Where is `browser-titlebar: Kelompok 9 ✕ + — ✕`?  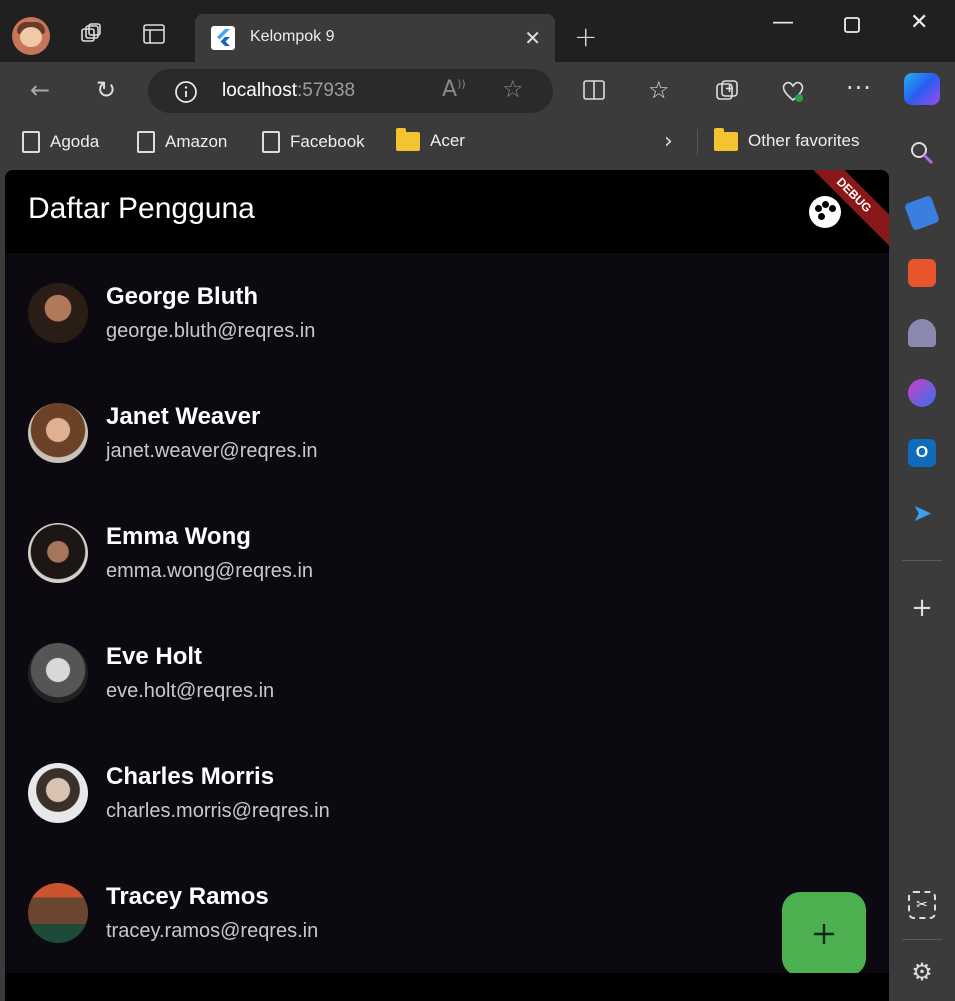 browser-titlebar: Kelompok 9 ✕ + — ✕ is located at coordinates (477, 31).